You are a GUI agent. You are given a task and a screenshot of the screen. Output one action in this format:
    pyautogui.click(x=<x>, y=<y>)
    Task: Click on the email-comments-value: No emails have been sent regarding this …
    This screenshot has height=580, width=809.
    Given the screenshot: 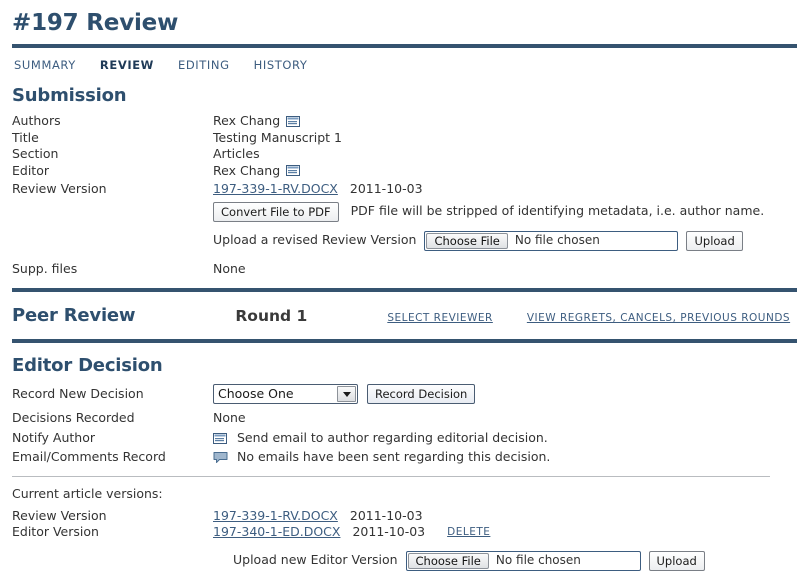 What is the action you would take?
    pyautogui.click(x=394, y=456)
    